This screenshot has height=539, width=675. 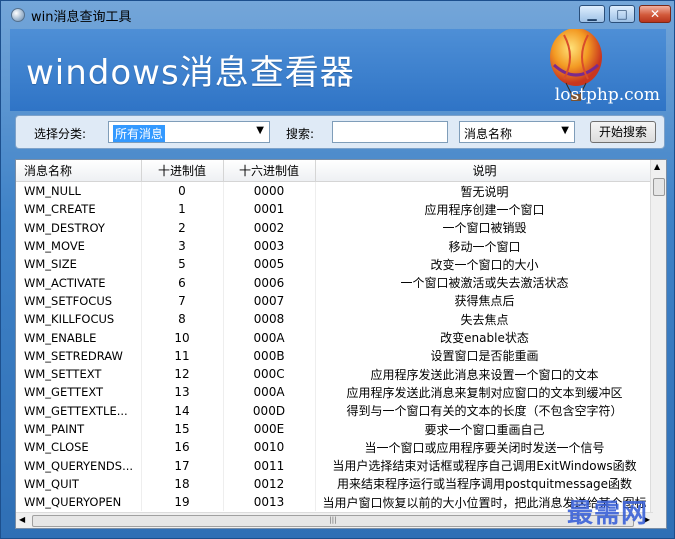 What do you see at coordinates (269, 209) in the screenshot?
I see `cell-hex: 0001` at bounding box center [269, 209].